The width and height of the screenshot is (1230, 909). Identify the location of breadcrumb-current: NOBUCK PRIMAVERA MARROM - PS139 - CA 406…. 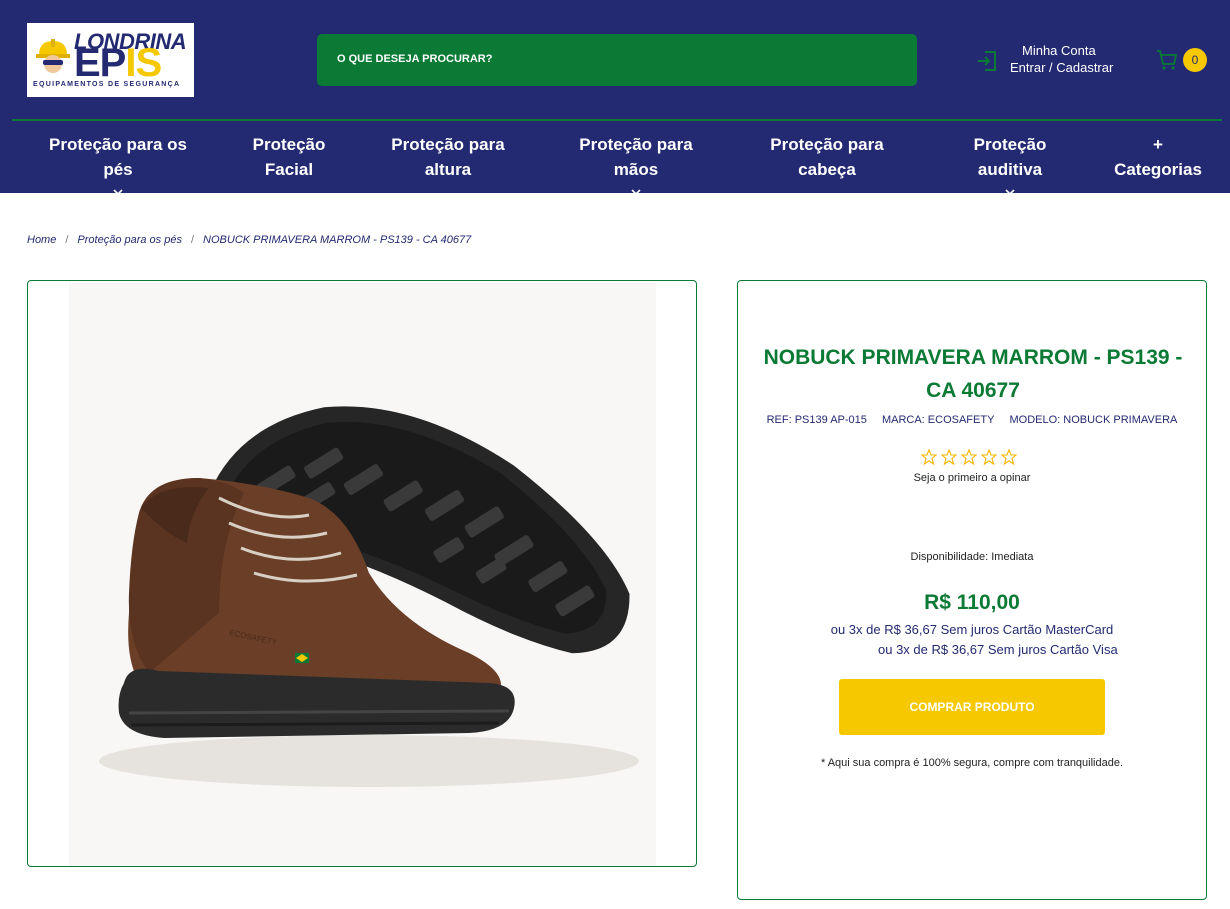
(337, 240).